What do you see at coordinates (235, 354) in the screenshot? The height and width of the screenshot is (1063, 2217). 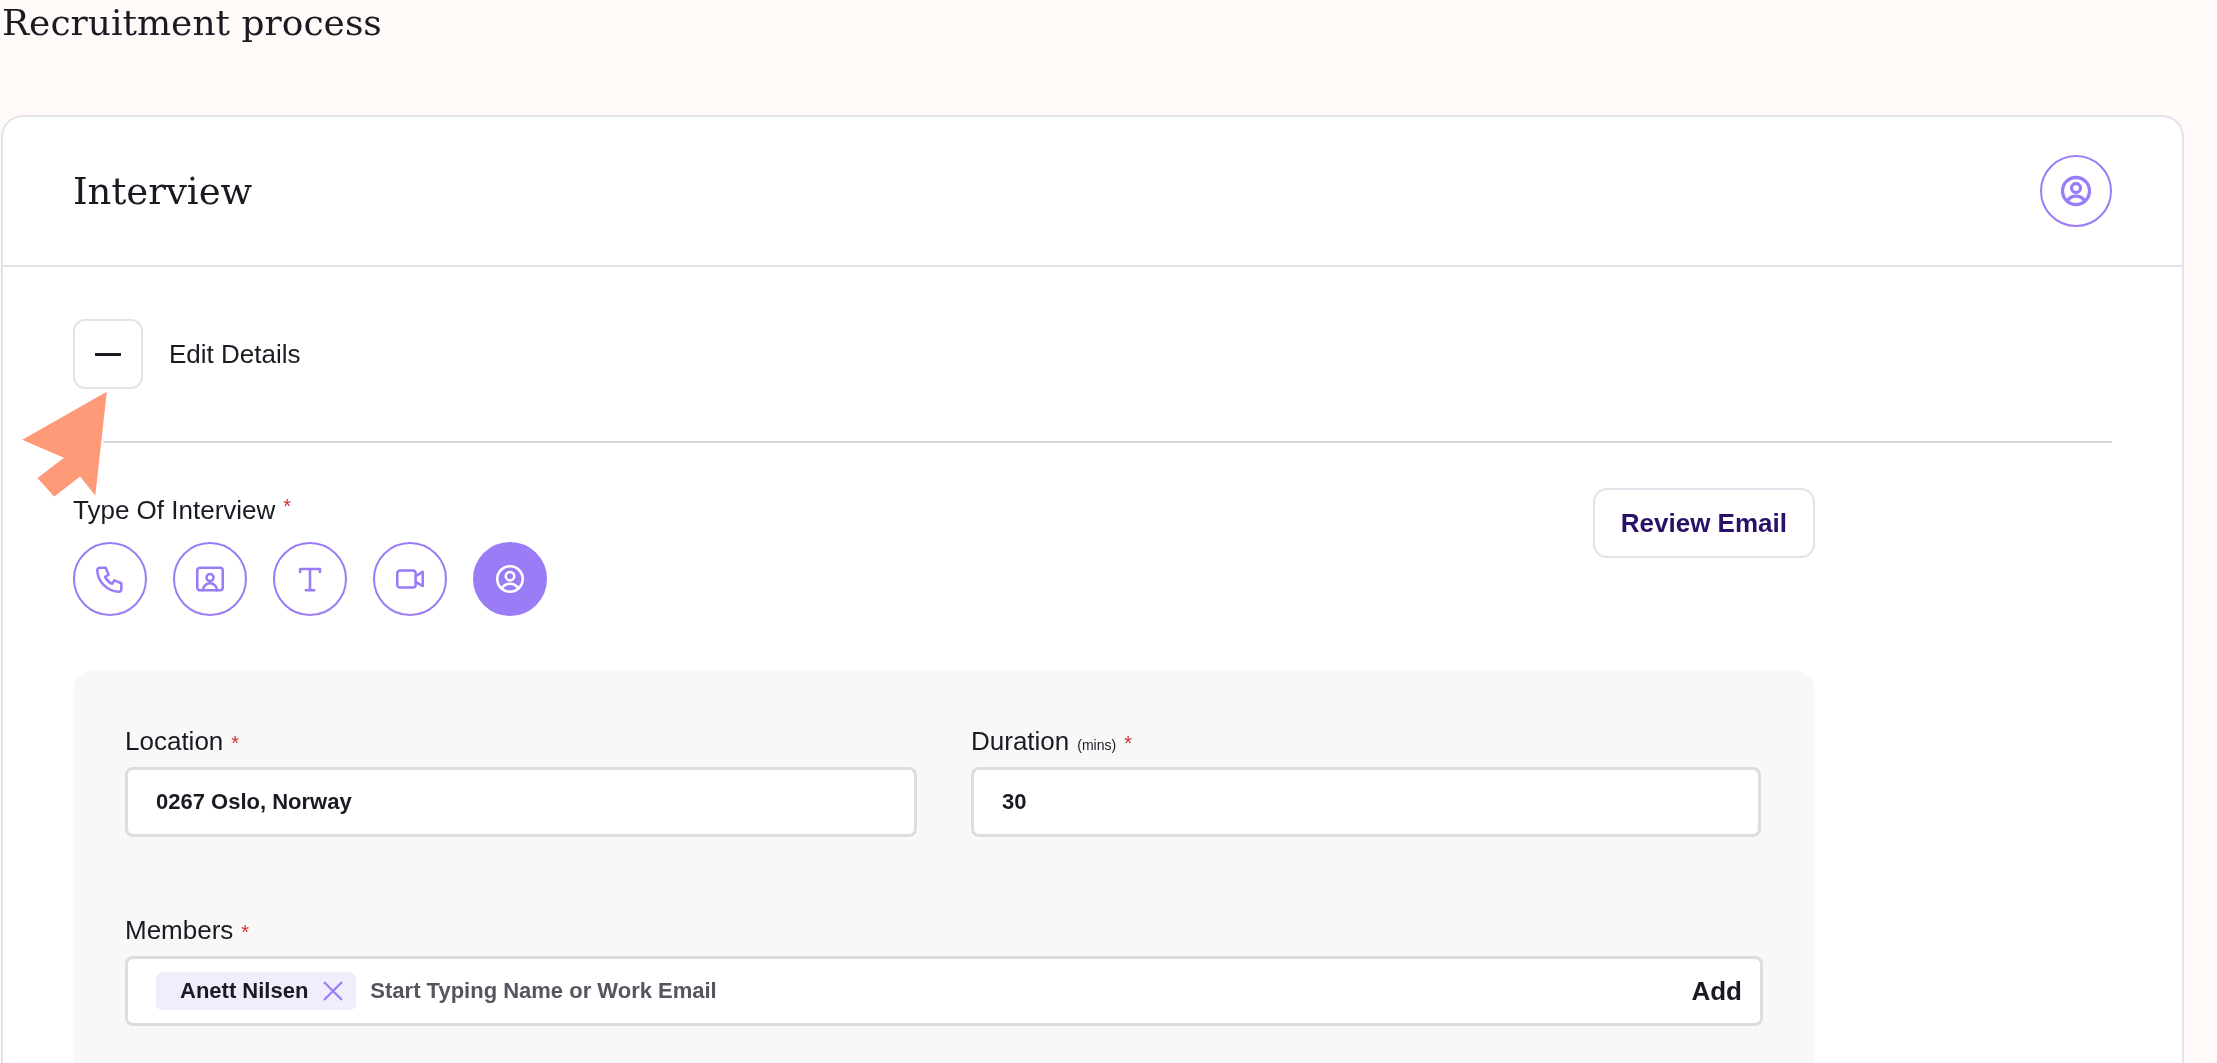 I see `section-label: Edit Details` at bounding box center [235, 354].